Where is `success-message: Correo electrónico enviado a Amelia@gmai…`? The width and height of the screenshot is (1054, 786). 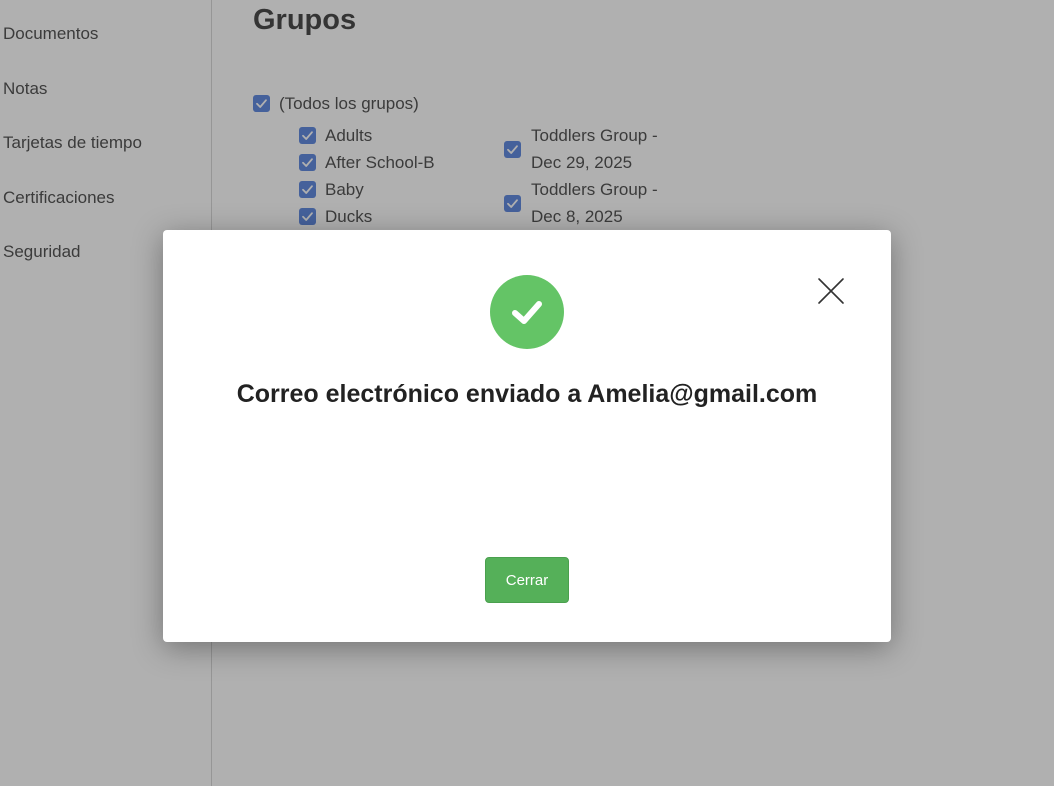
success-message: Correo electrónico enviado a Amelia@gmai… is located at coordinates (527, 394).